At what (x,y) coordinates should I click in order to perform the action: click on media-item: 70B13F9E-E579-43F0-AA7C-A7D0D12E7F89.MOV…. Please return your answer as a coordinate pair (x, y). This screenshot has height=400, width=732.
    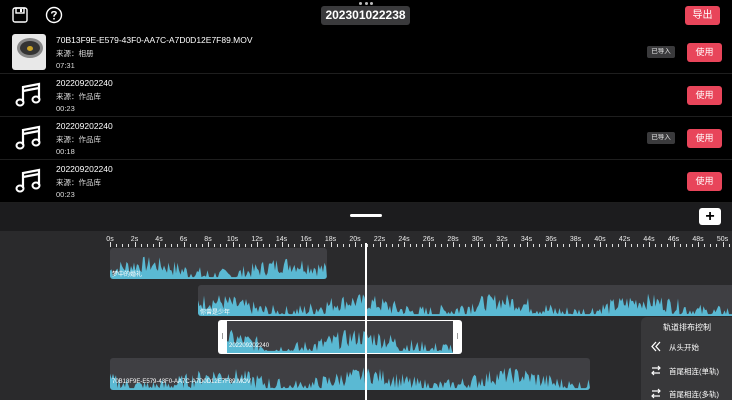
    Looking at the image, I should click on (366, 52).